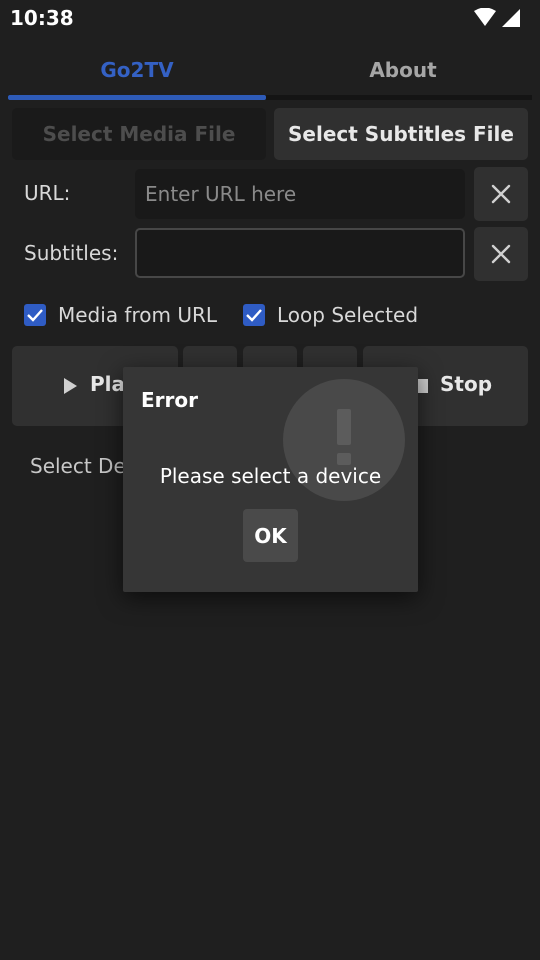  I want to click on tab-active-indicator, so click(137, 97).